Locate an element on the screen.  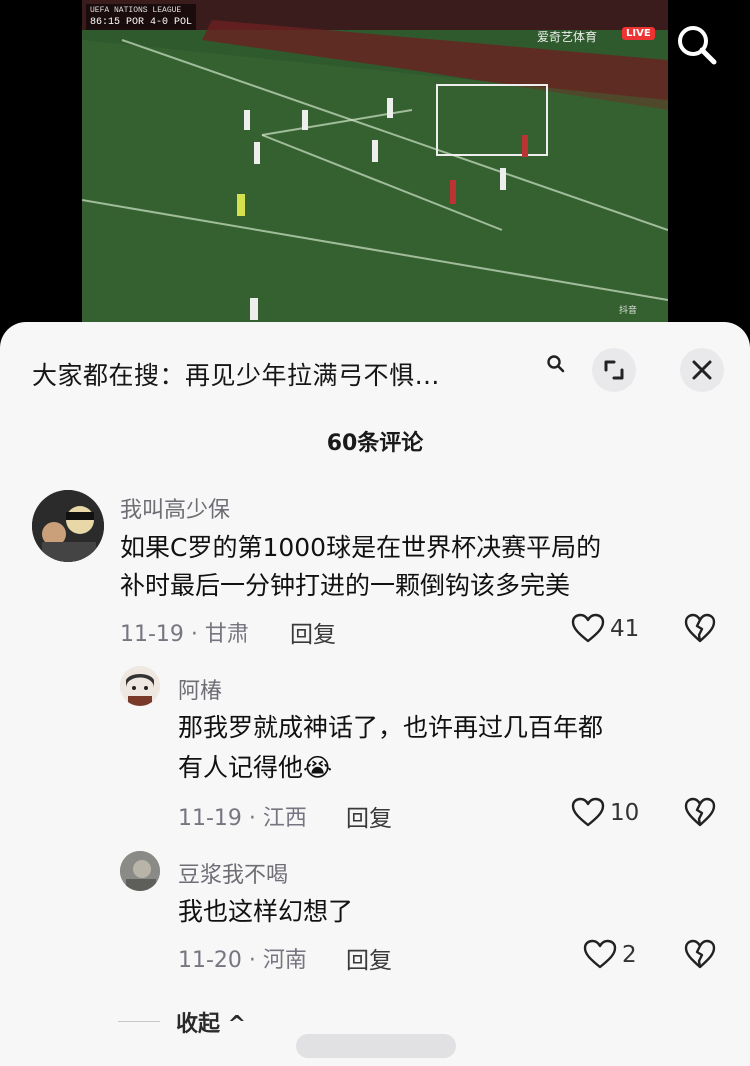
collapse-button: 收起 ^ is located at coordinates (211, 1022).